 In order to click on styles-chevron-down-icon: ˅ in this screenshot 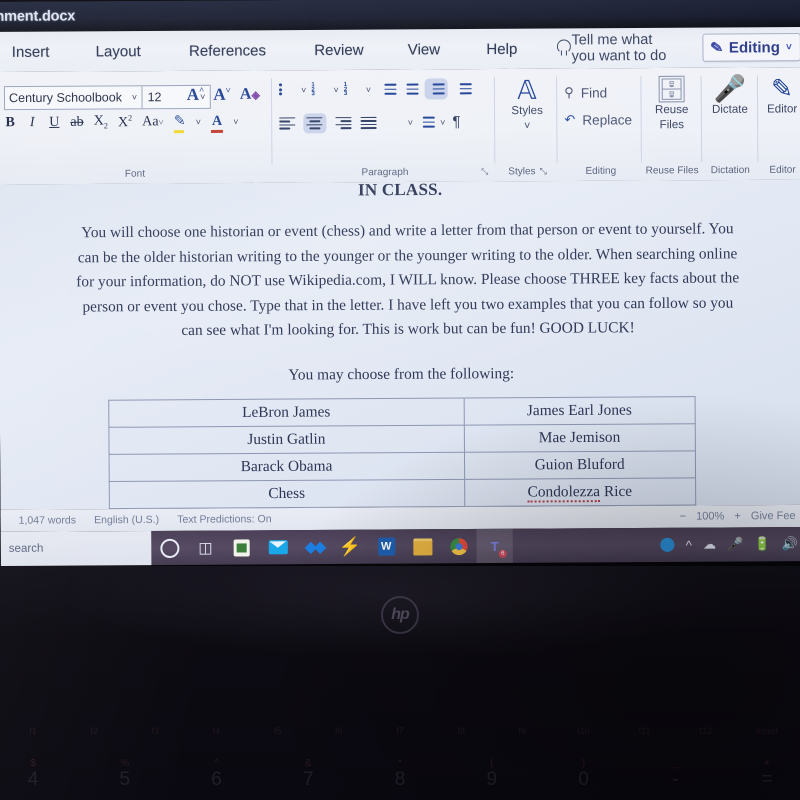, I will do `click(527, 126)`.